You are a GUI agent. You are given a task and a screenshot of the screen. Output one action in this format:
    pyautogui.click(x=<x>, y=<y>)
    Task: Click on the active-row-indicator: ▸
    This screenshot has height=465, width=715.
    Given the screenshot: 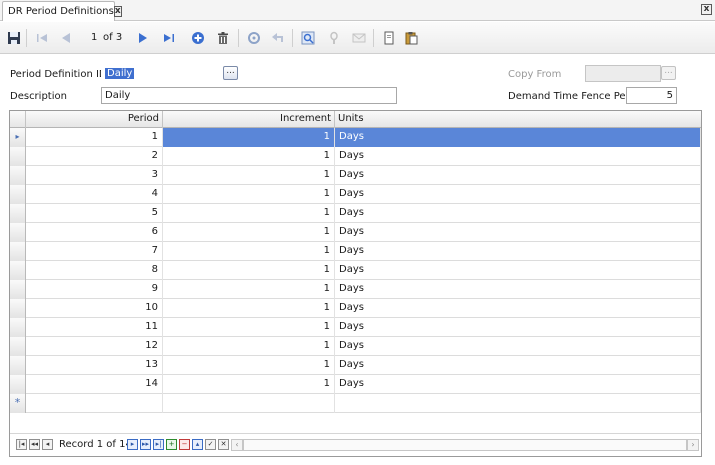 What is the action you would take?
    pyautogui.click(x=18, y=137)
    